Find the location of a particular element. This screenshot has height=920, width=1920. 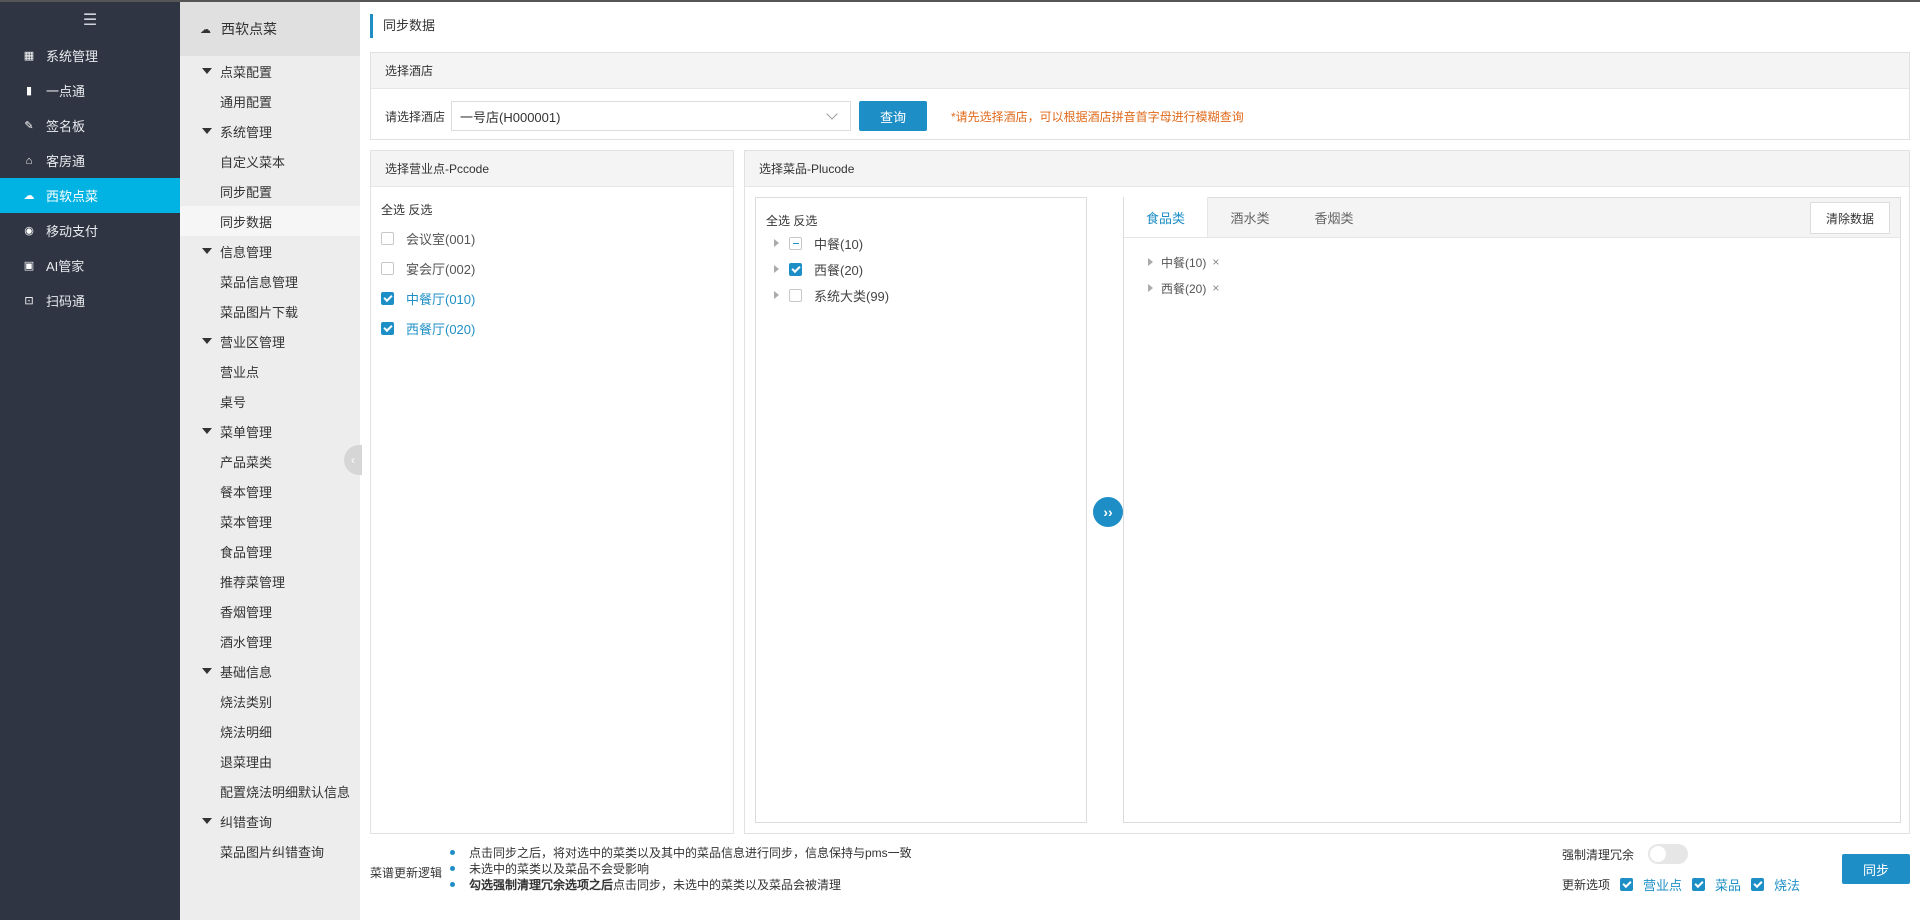

pccode-item: 会议室(001) is located at coordinates (428, 238).